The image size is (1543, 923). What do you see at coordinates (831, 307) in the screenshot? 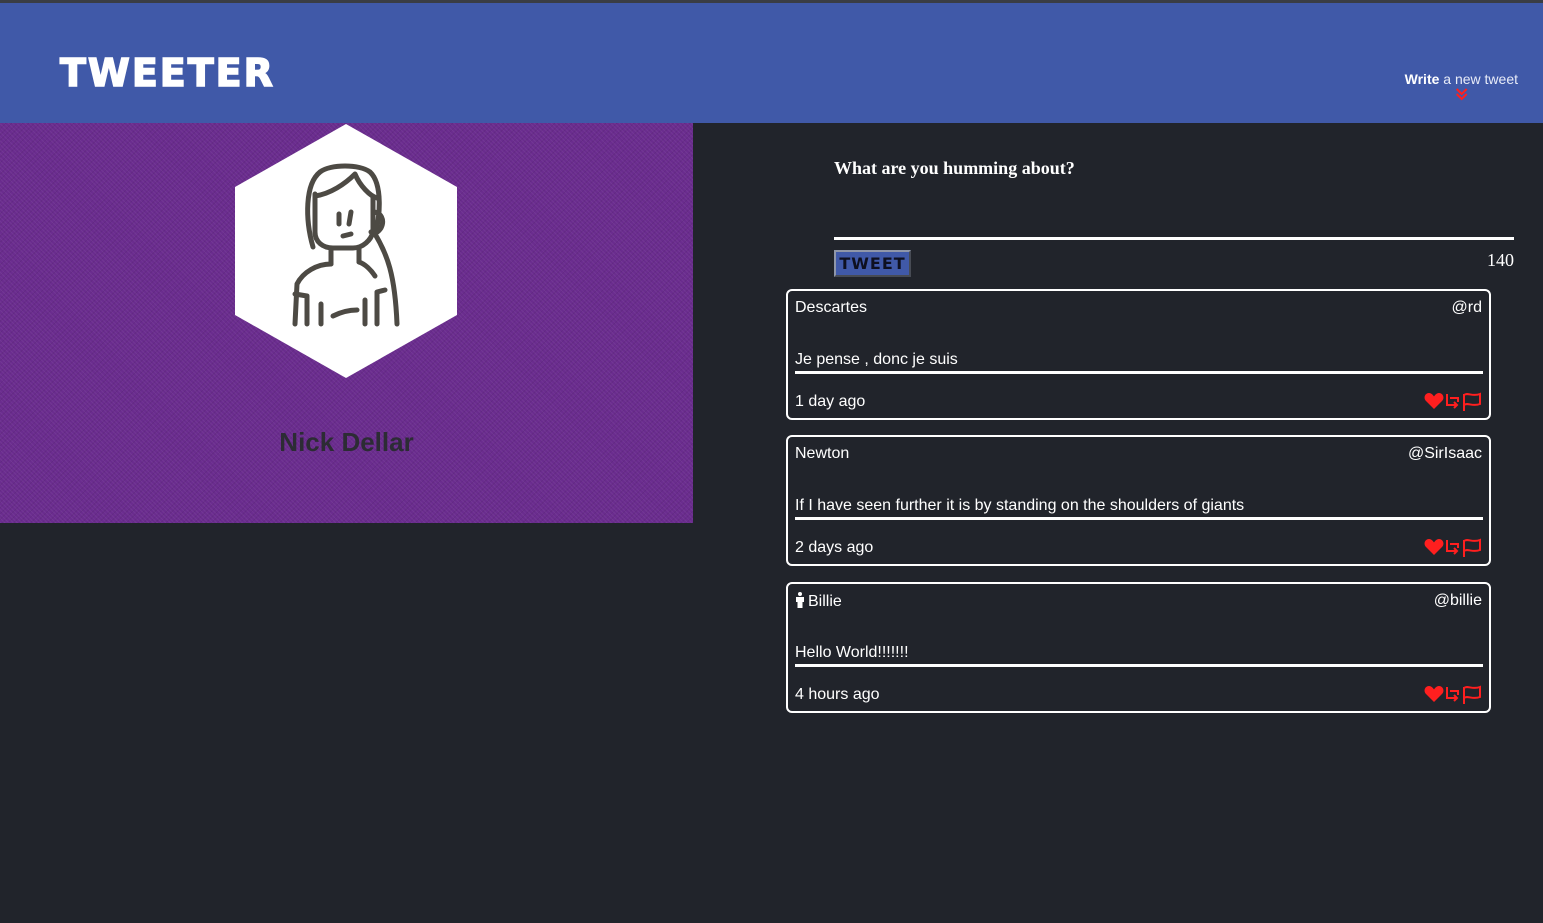
I see `tweet-author-name: Descartes` at bounding box center [831, 307].